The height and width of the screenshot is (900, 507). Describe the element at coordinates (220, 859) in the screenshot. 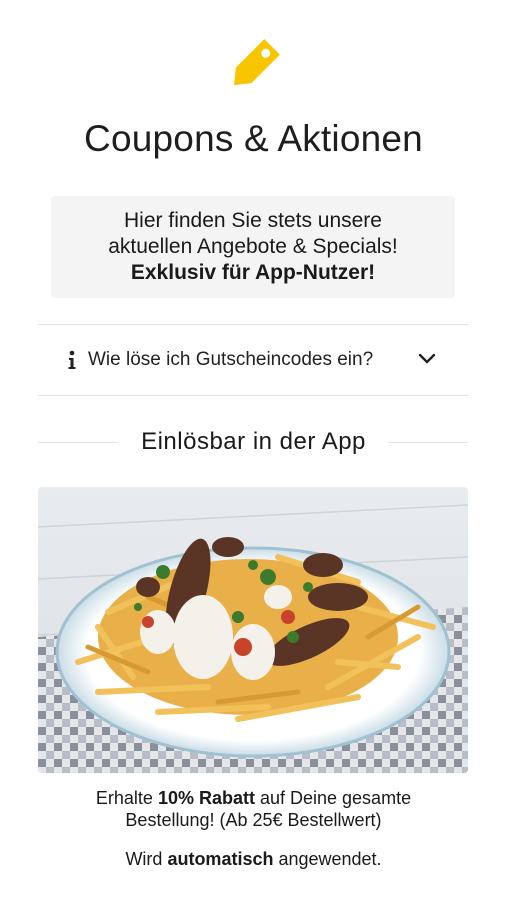

I see `auto-highlight: automatisch` at that location.